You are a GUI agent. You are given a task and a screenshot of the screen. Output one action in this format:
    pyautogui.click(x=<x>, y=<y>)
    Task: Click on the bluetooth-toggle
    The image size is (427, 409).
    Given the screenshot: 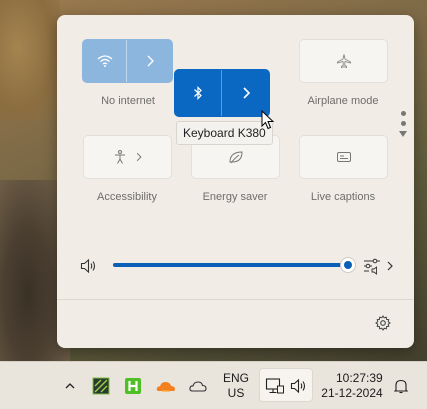 What is the action you would take?
    pyautogui.click(x=199, y=93)
    